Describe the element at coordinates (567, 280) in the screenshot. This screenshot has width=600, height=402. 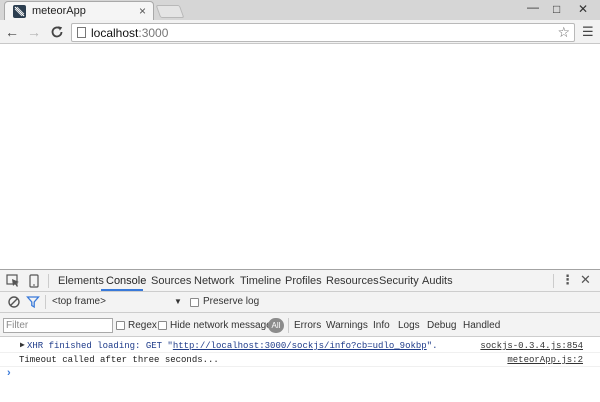
I see `more-options-icon: ⋮` at that location.